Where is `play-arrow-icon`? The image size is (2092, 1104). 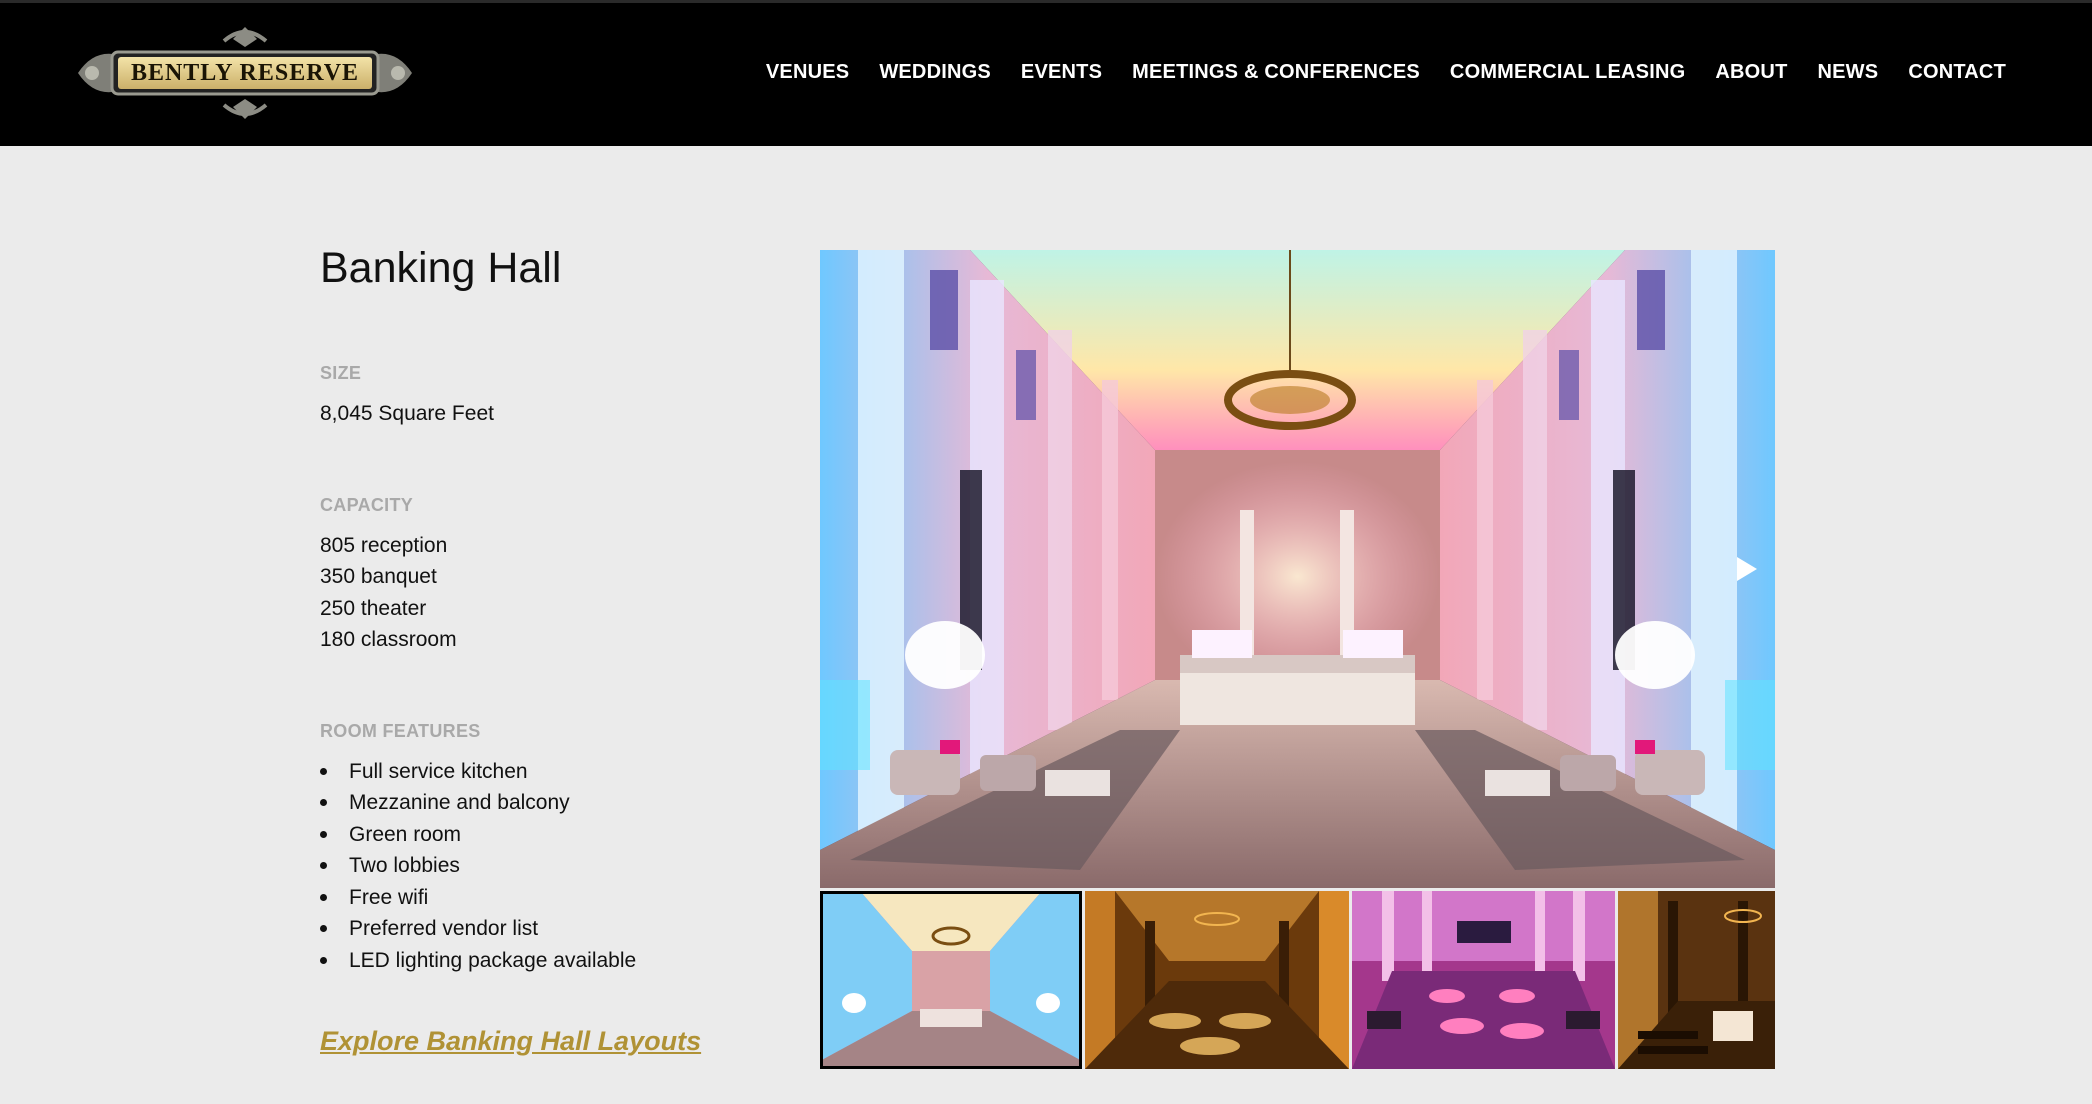
play-arrow-icon is located at coordinates (1746, 569).